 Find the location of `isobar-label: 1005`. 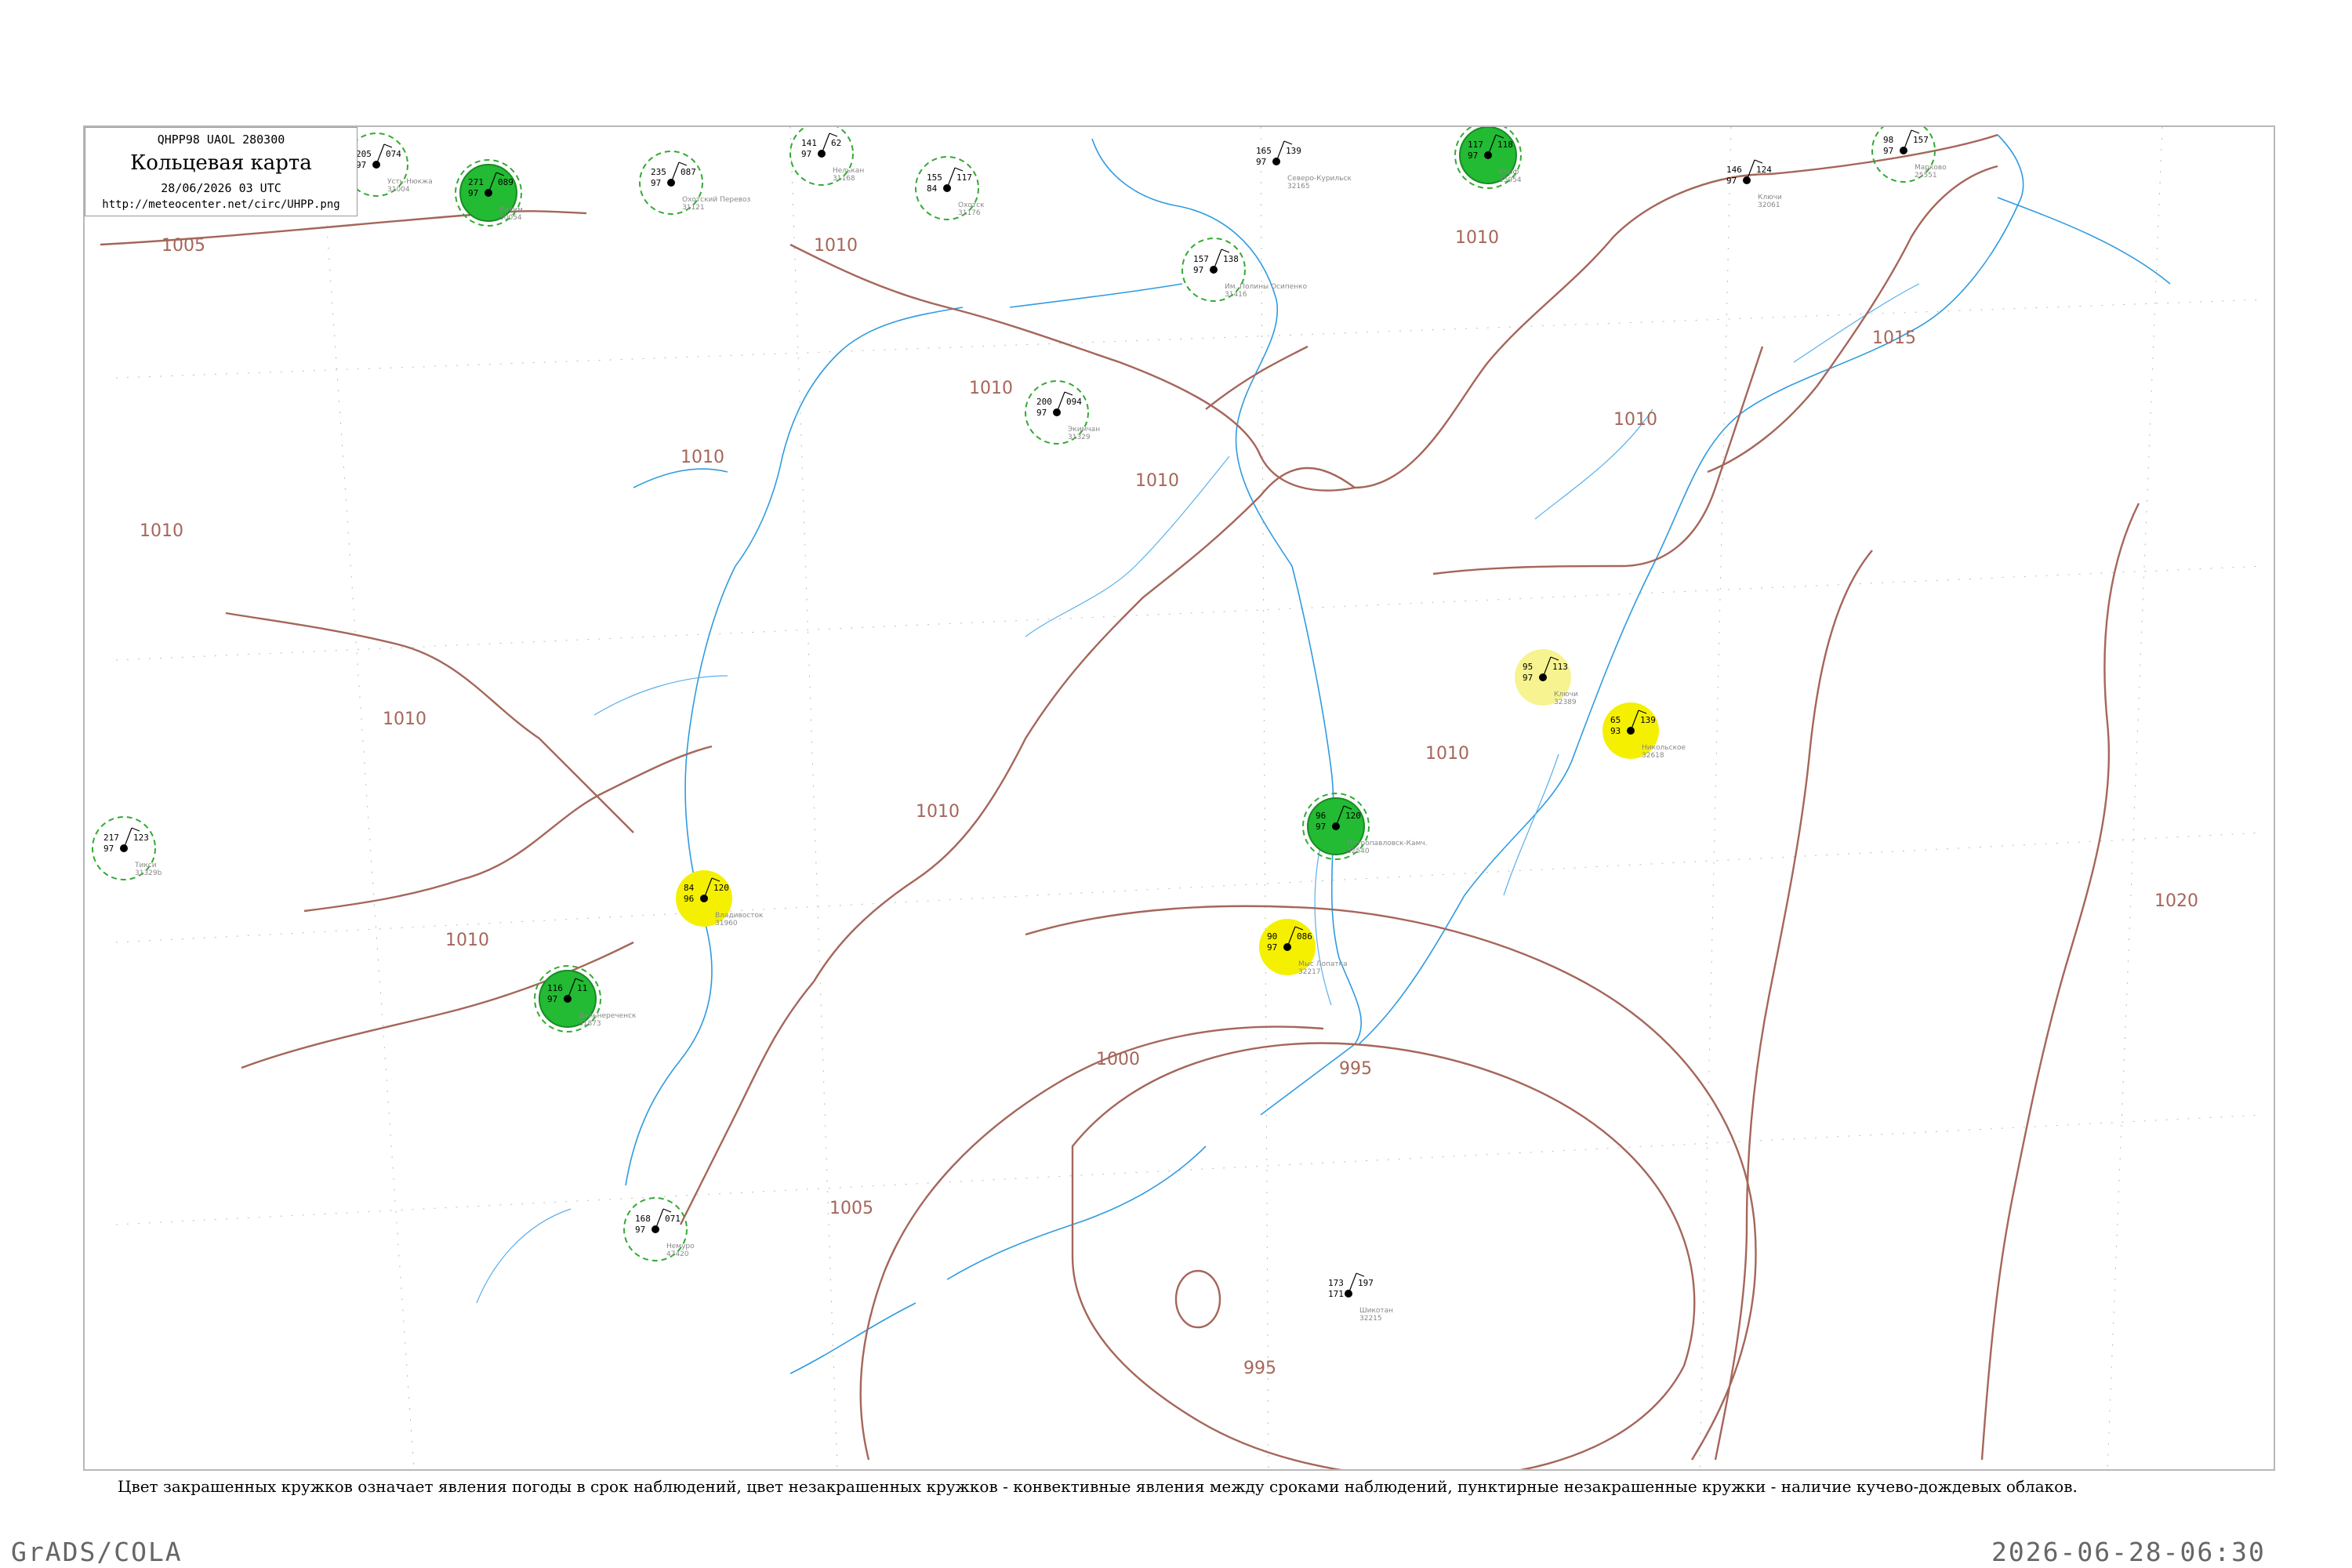

isobar-label: 1005 is located at coordinates (183, 246).